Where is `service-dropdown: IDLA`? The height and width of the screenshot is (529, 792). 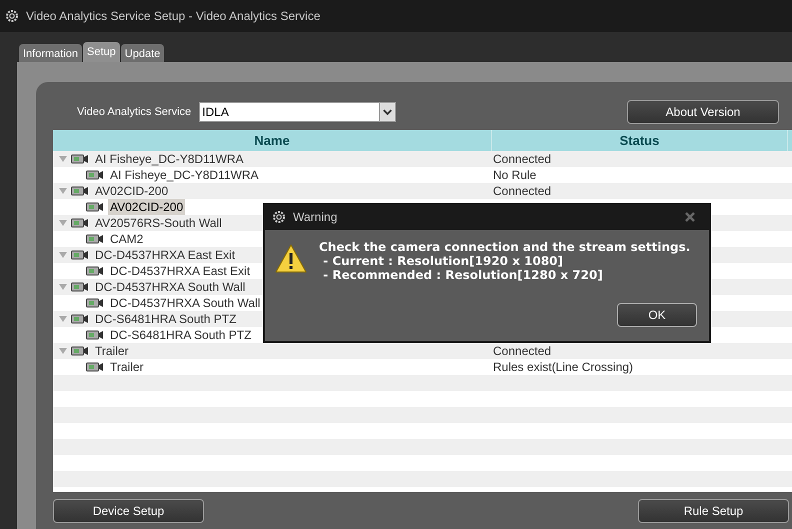 service-dropdown: IDLA is located at coordinates (297, 112).